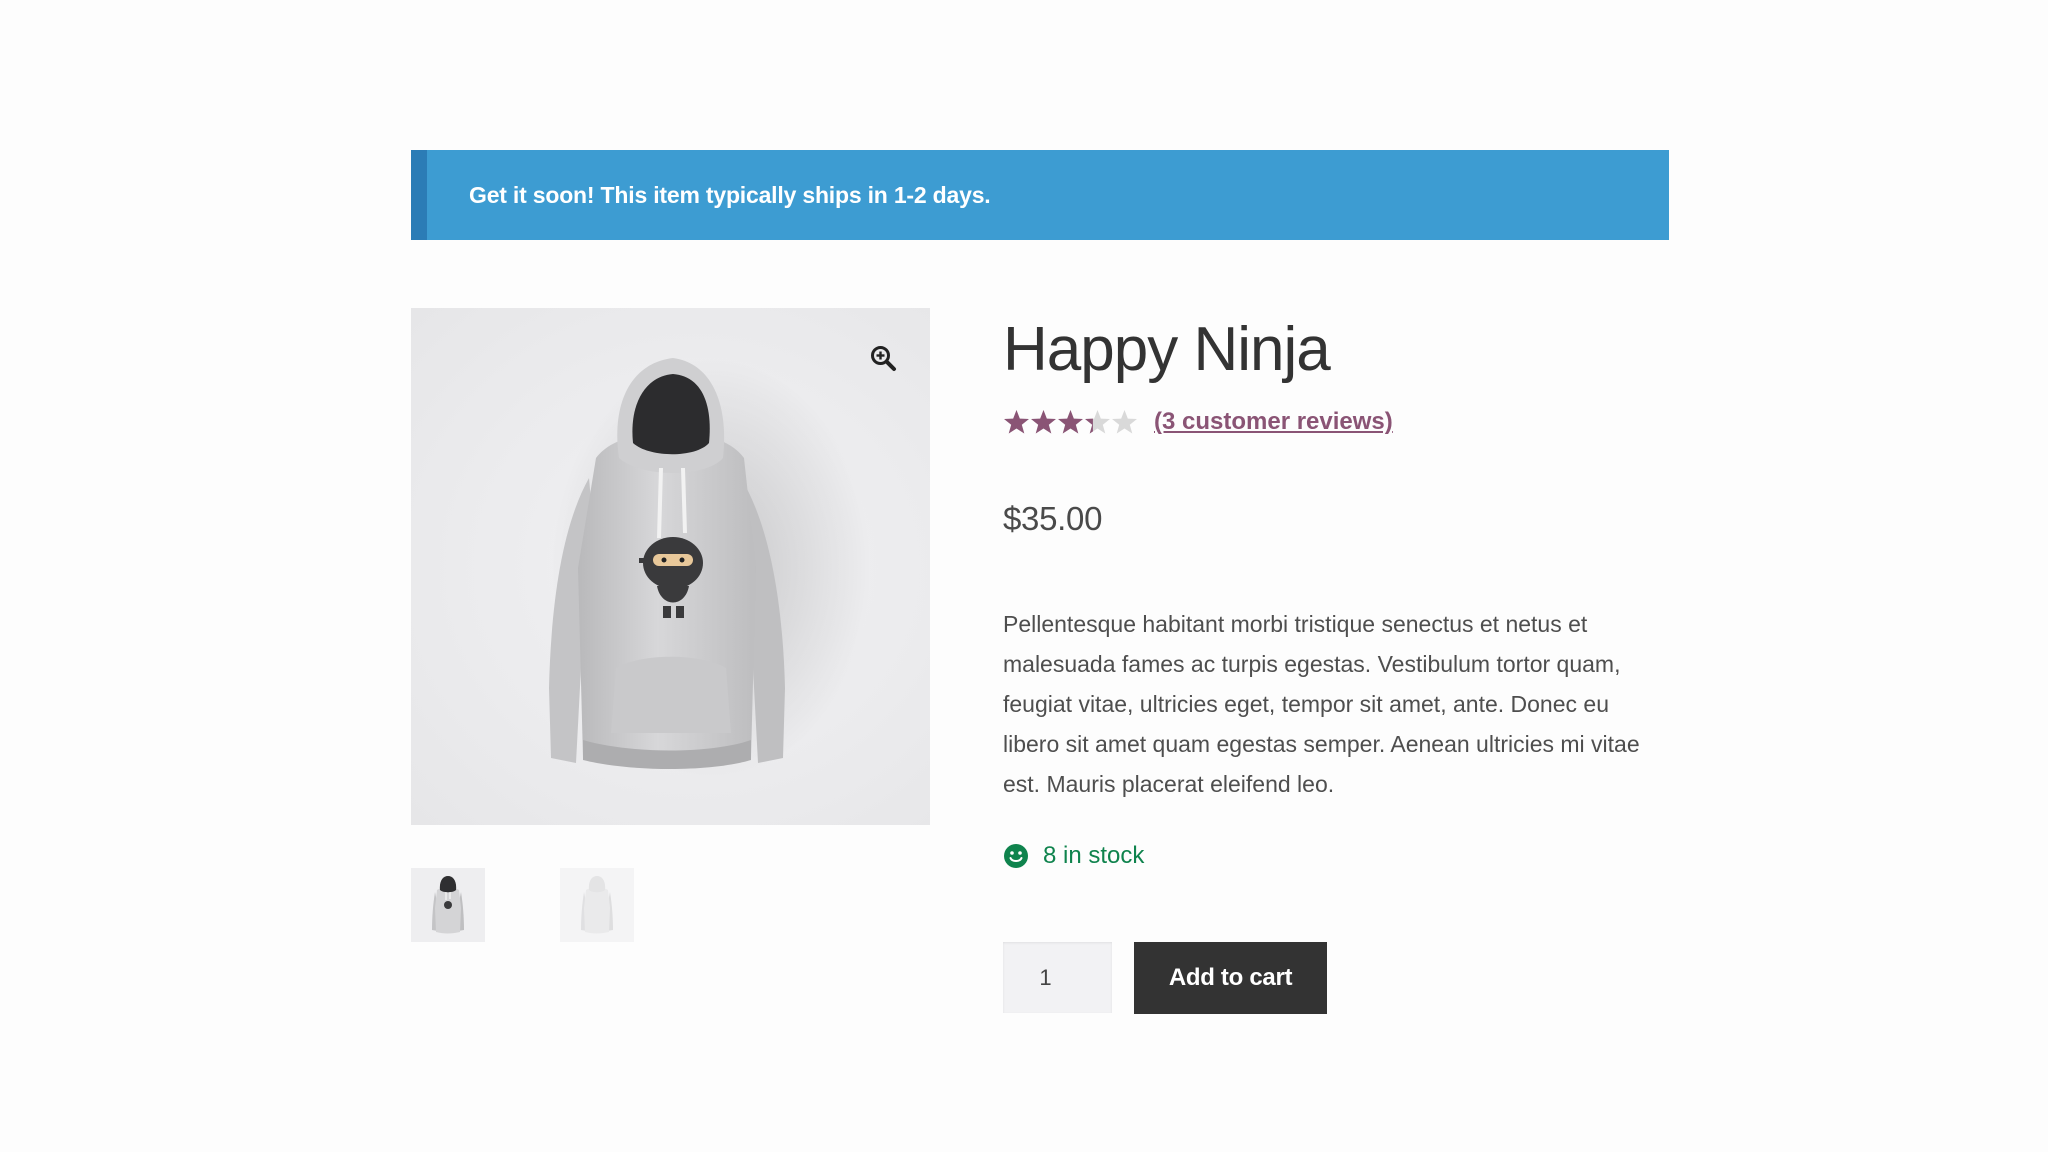  What do you see at coordinates (1167, 349) in the screenshot?
I see `product-title: Happy Ninja` at bounding box center [1167, 349].